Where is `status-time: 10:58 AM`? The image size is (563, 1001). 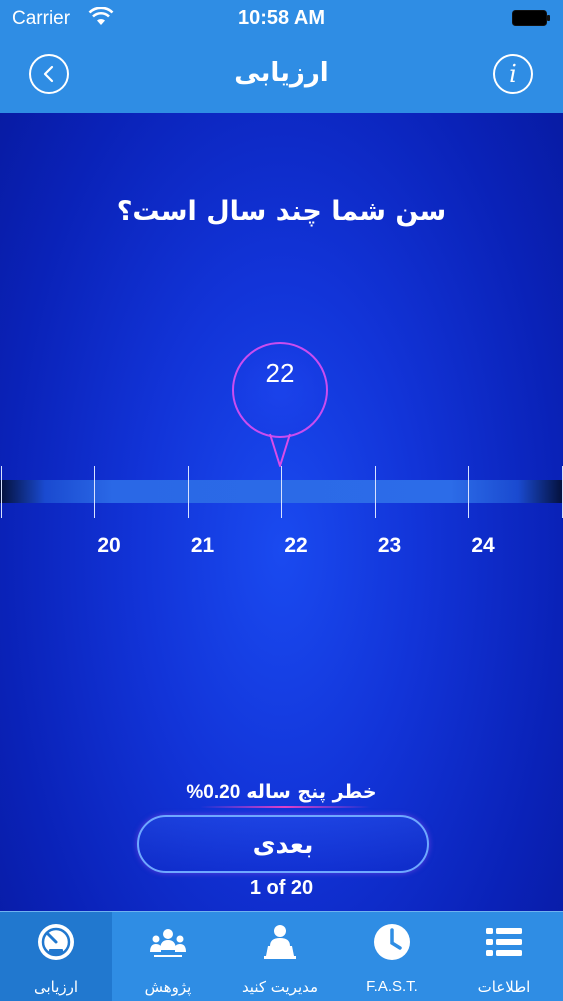 status-time: 10:58 AM is located at coordinates (281, 18).